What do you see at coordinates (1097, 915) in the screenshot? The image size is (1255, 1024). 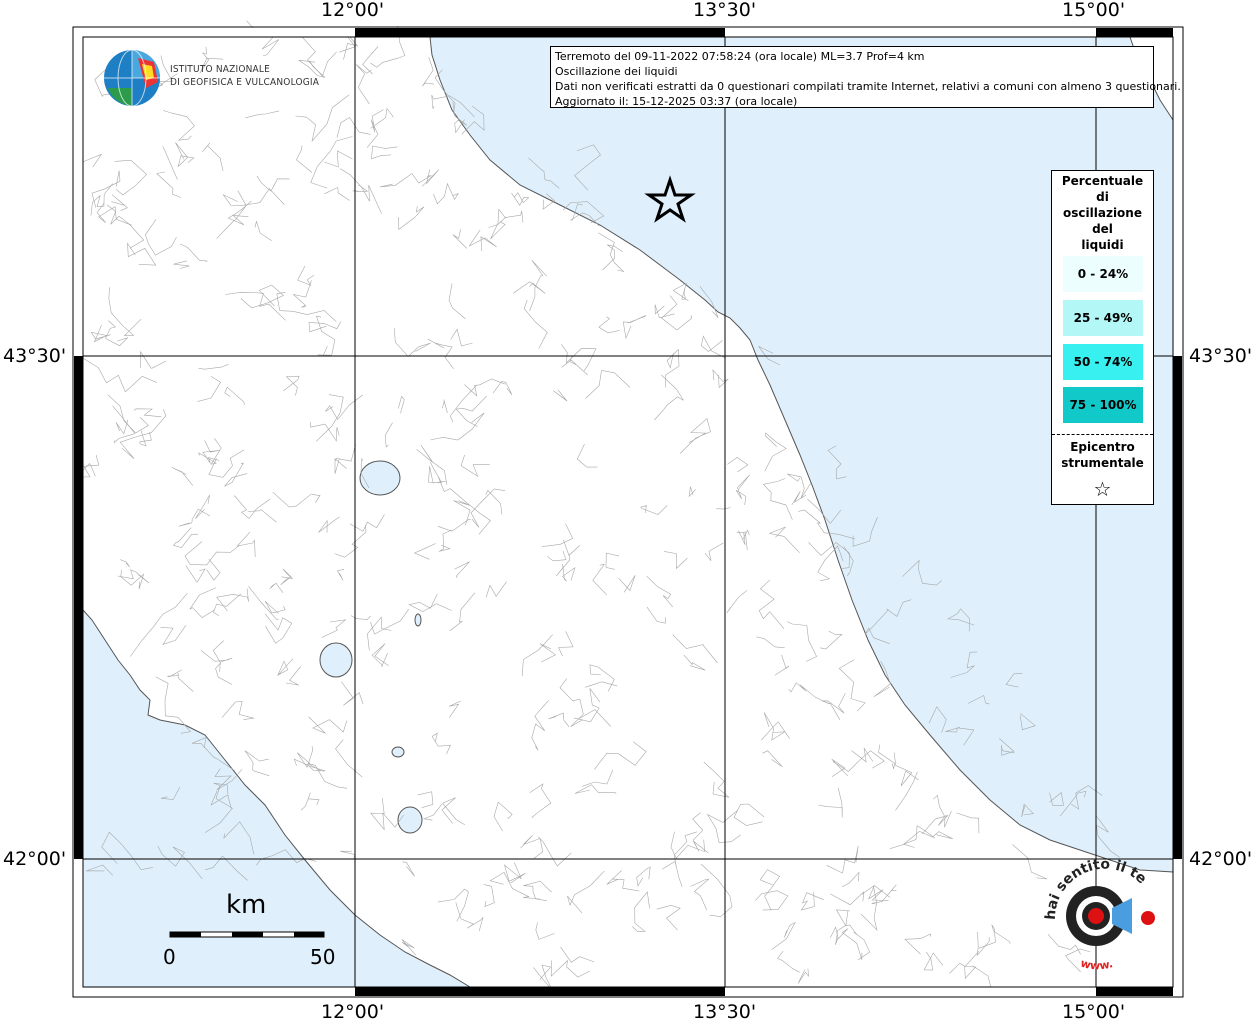 I see `hai-sentito-badge-icon: hai sentito il terremoto.it www.` at bounding box center [1097, 915].